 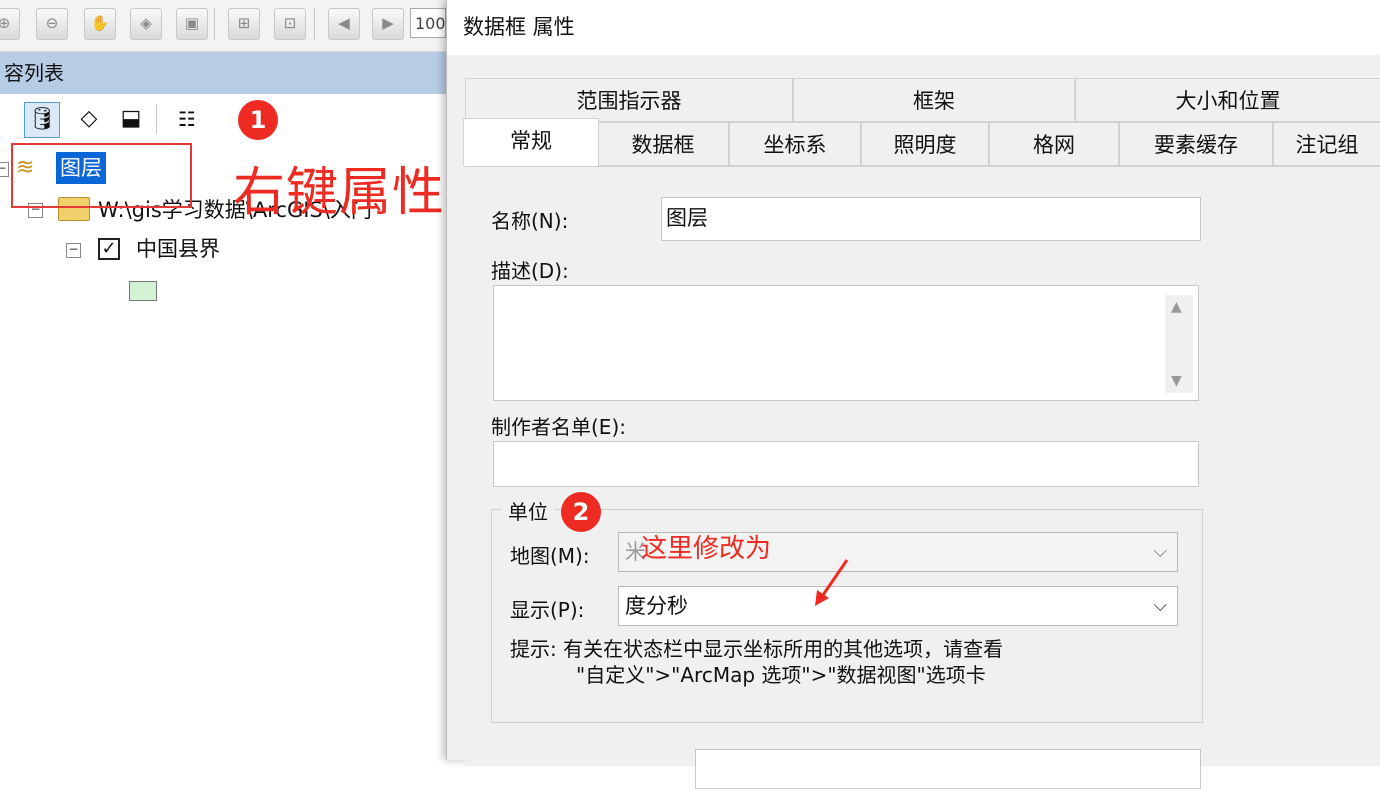 I want to click on display-units-dropdown: 度分秒 ⌵, so click(x=898, y=606).